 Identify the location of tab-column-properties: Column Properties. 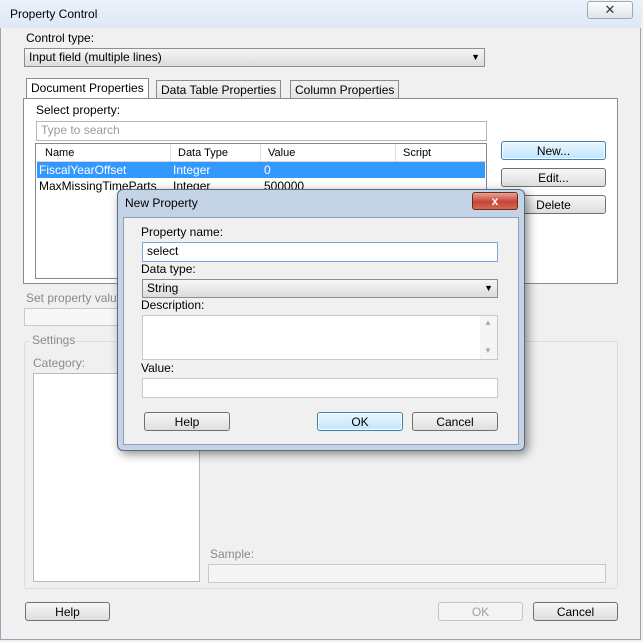
(345, 89).